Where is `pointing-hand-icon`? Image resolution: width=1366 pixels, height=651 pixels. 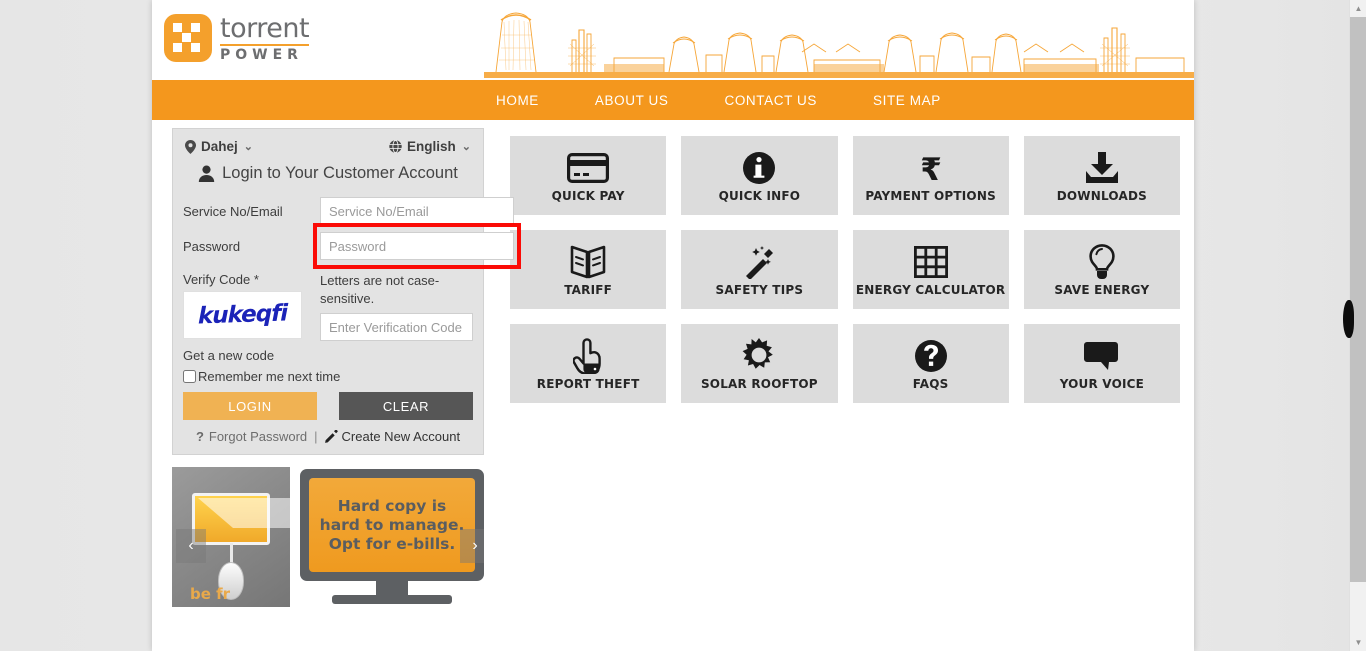
pointing-hand-icon is located at coordinates (588, 356).